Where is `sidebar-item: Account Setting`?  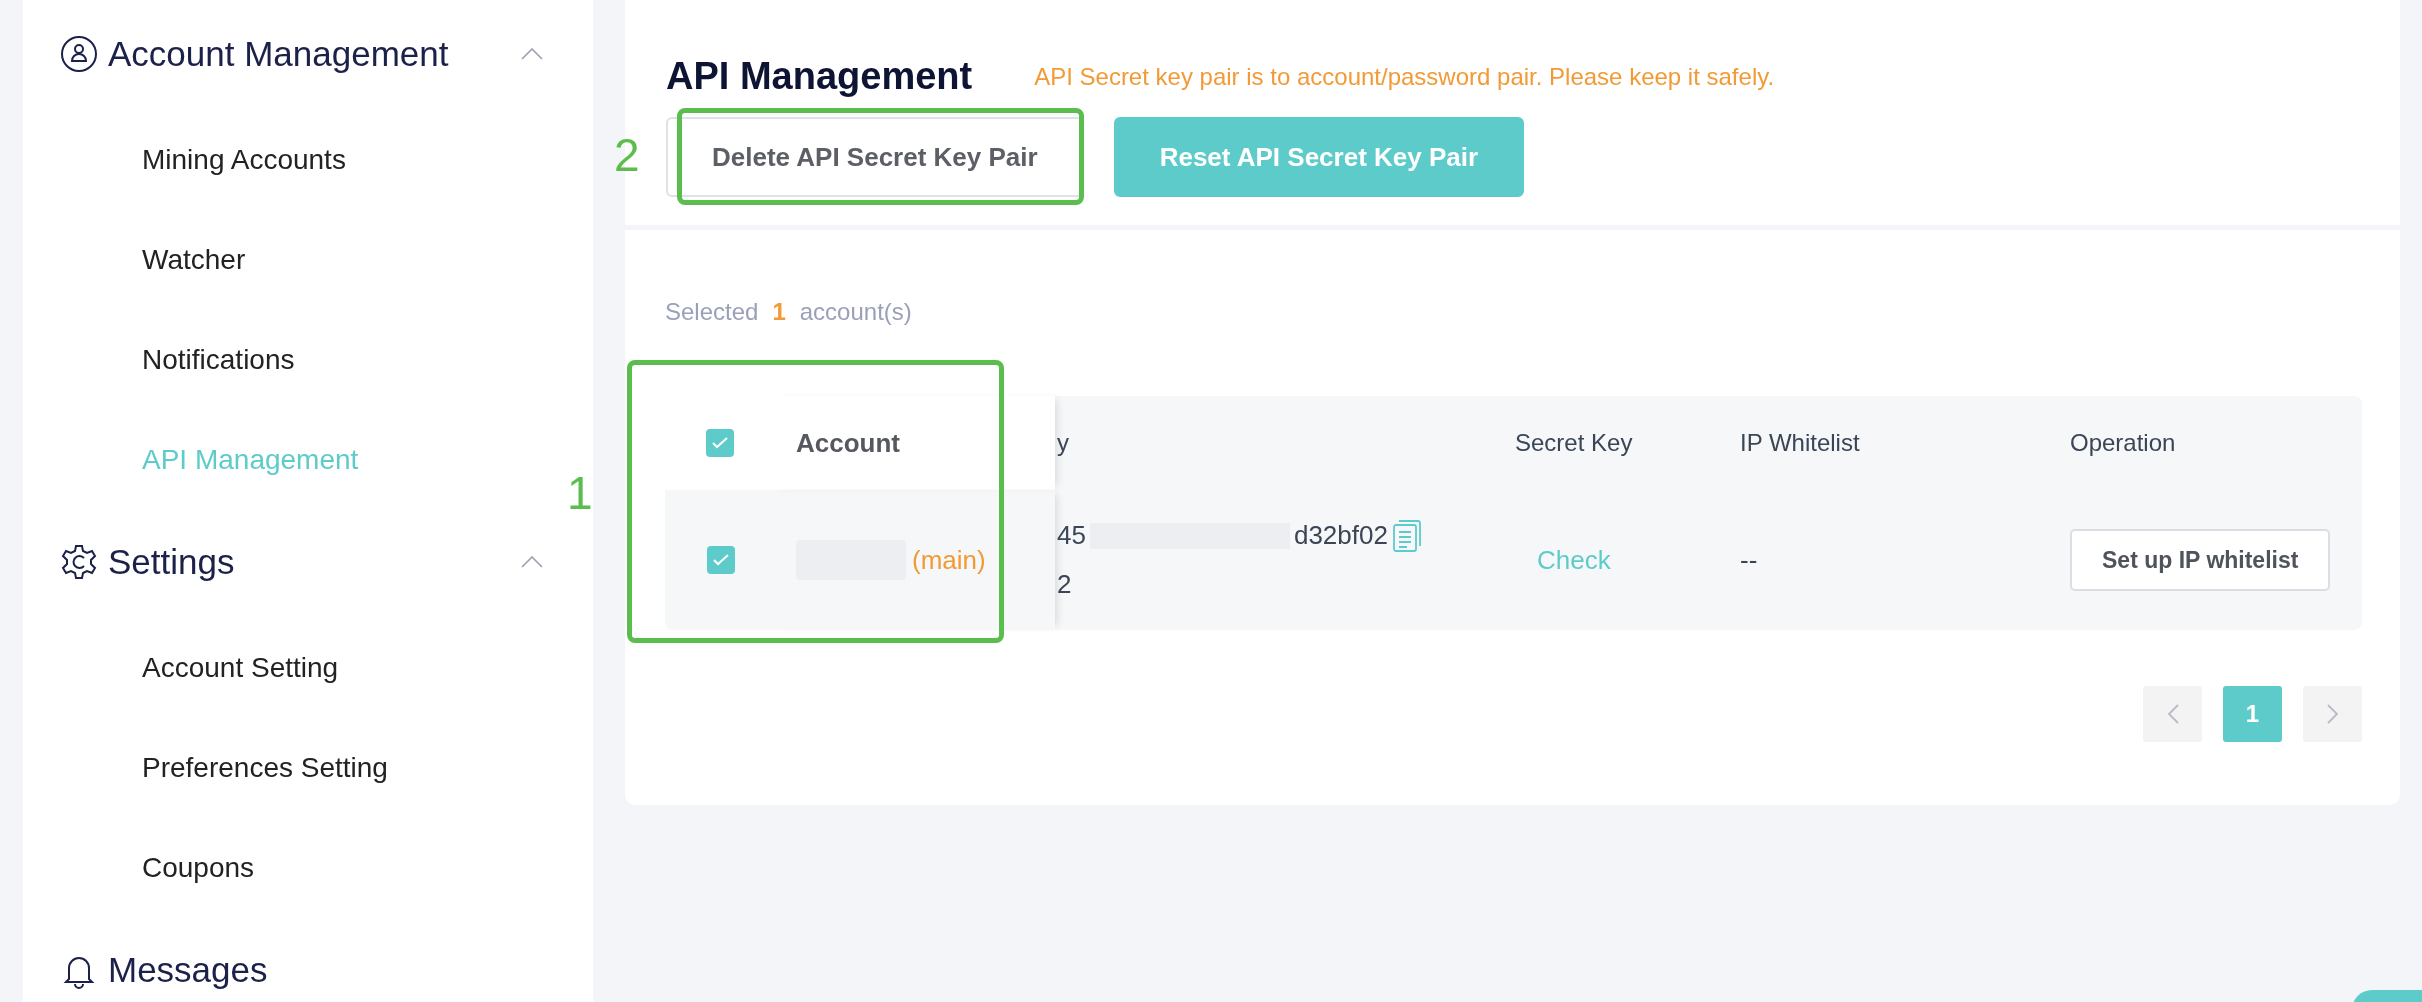
sidebar-item: Account Setting is located at coordinates (301, 668).